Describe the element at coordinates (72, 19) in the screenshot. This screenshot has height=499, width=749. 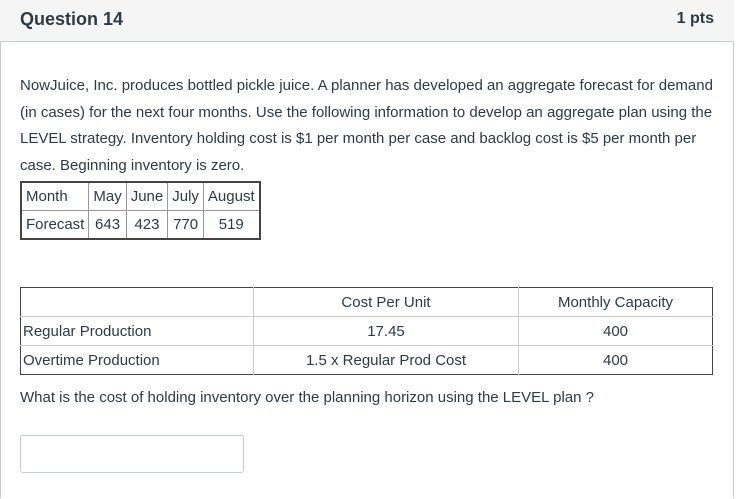
I see `question-title: Question 14` at that location.